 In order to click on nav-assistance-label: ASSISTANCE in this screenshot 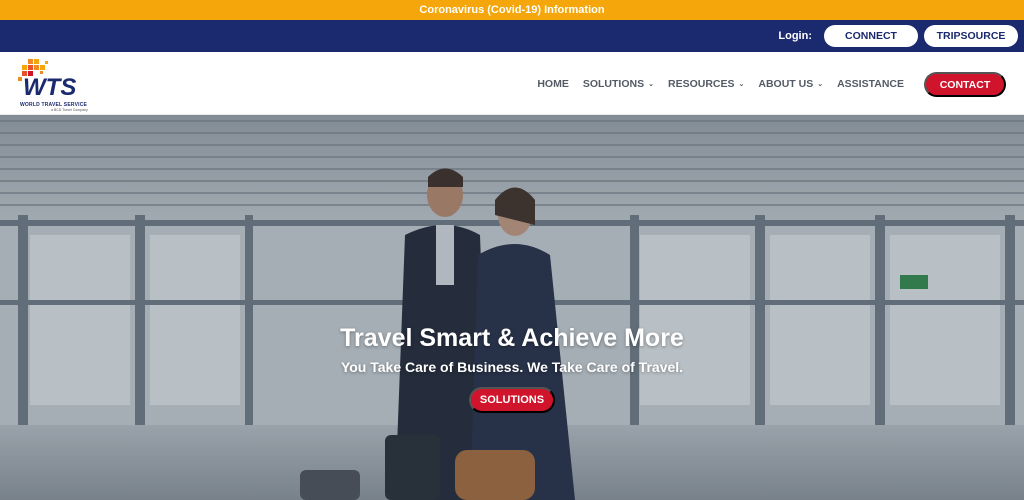, I will do `click(870, 83)`.